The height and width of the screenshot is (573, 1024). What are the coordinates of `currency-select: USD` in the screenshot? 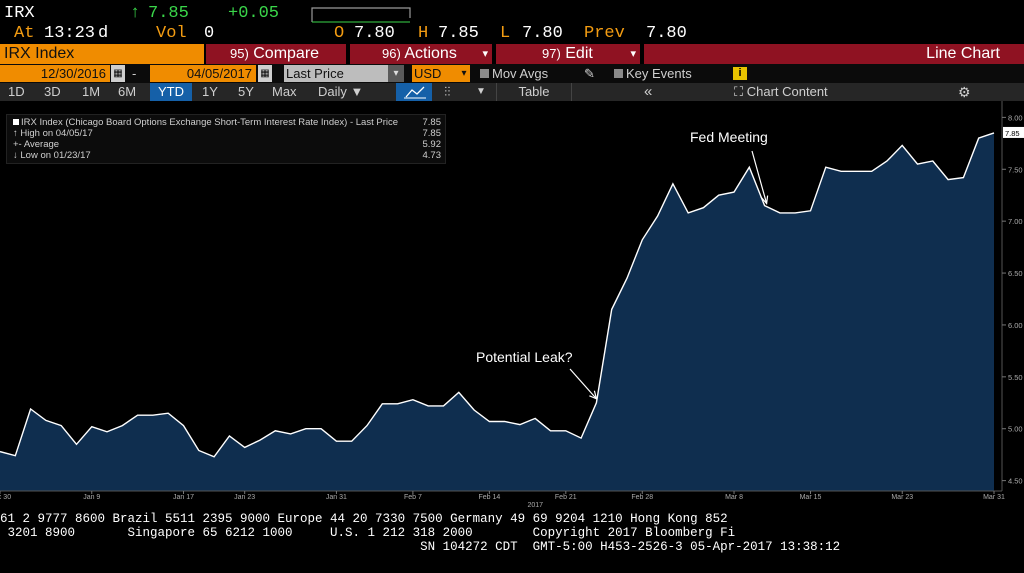 It's located at (435, 73).